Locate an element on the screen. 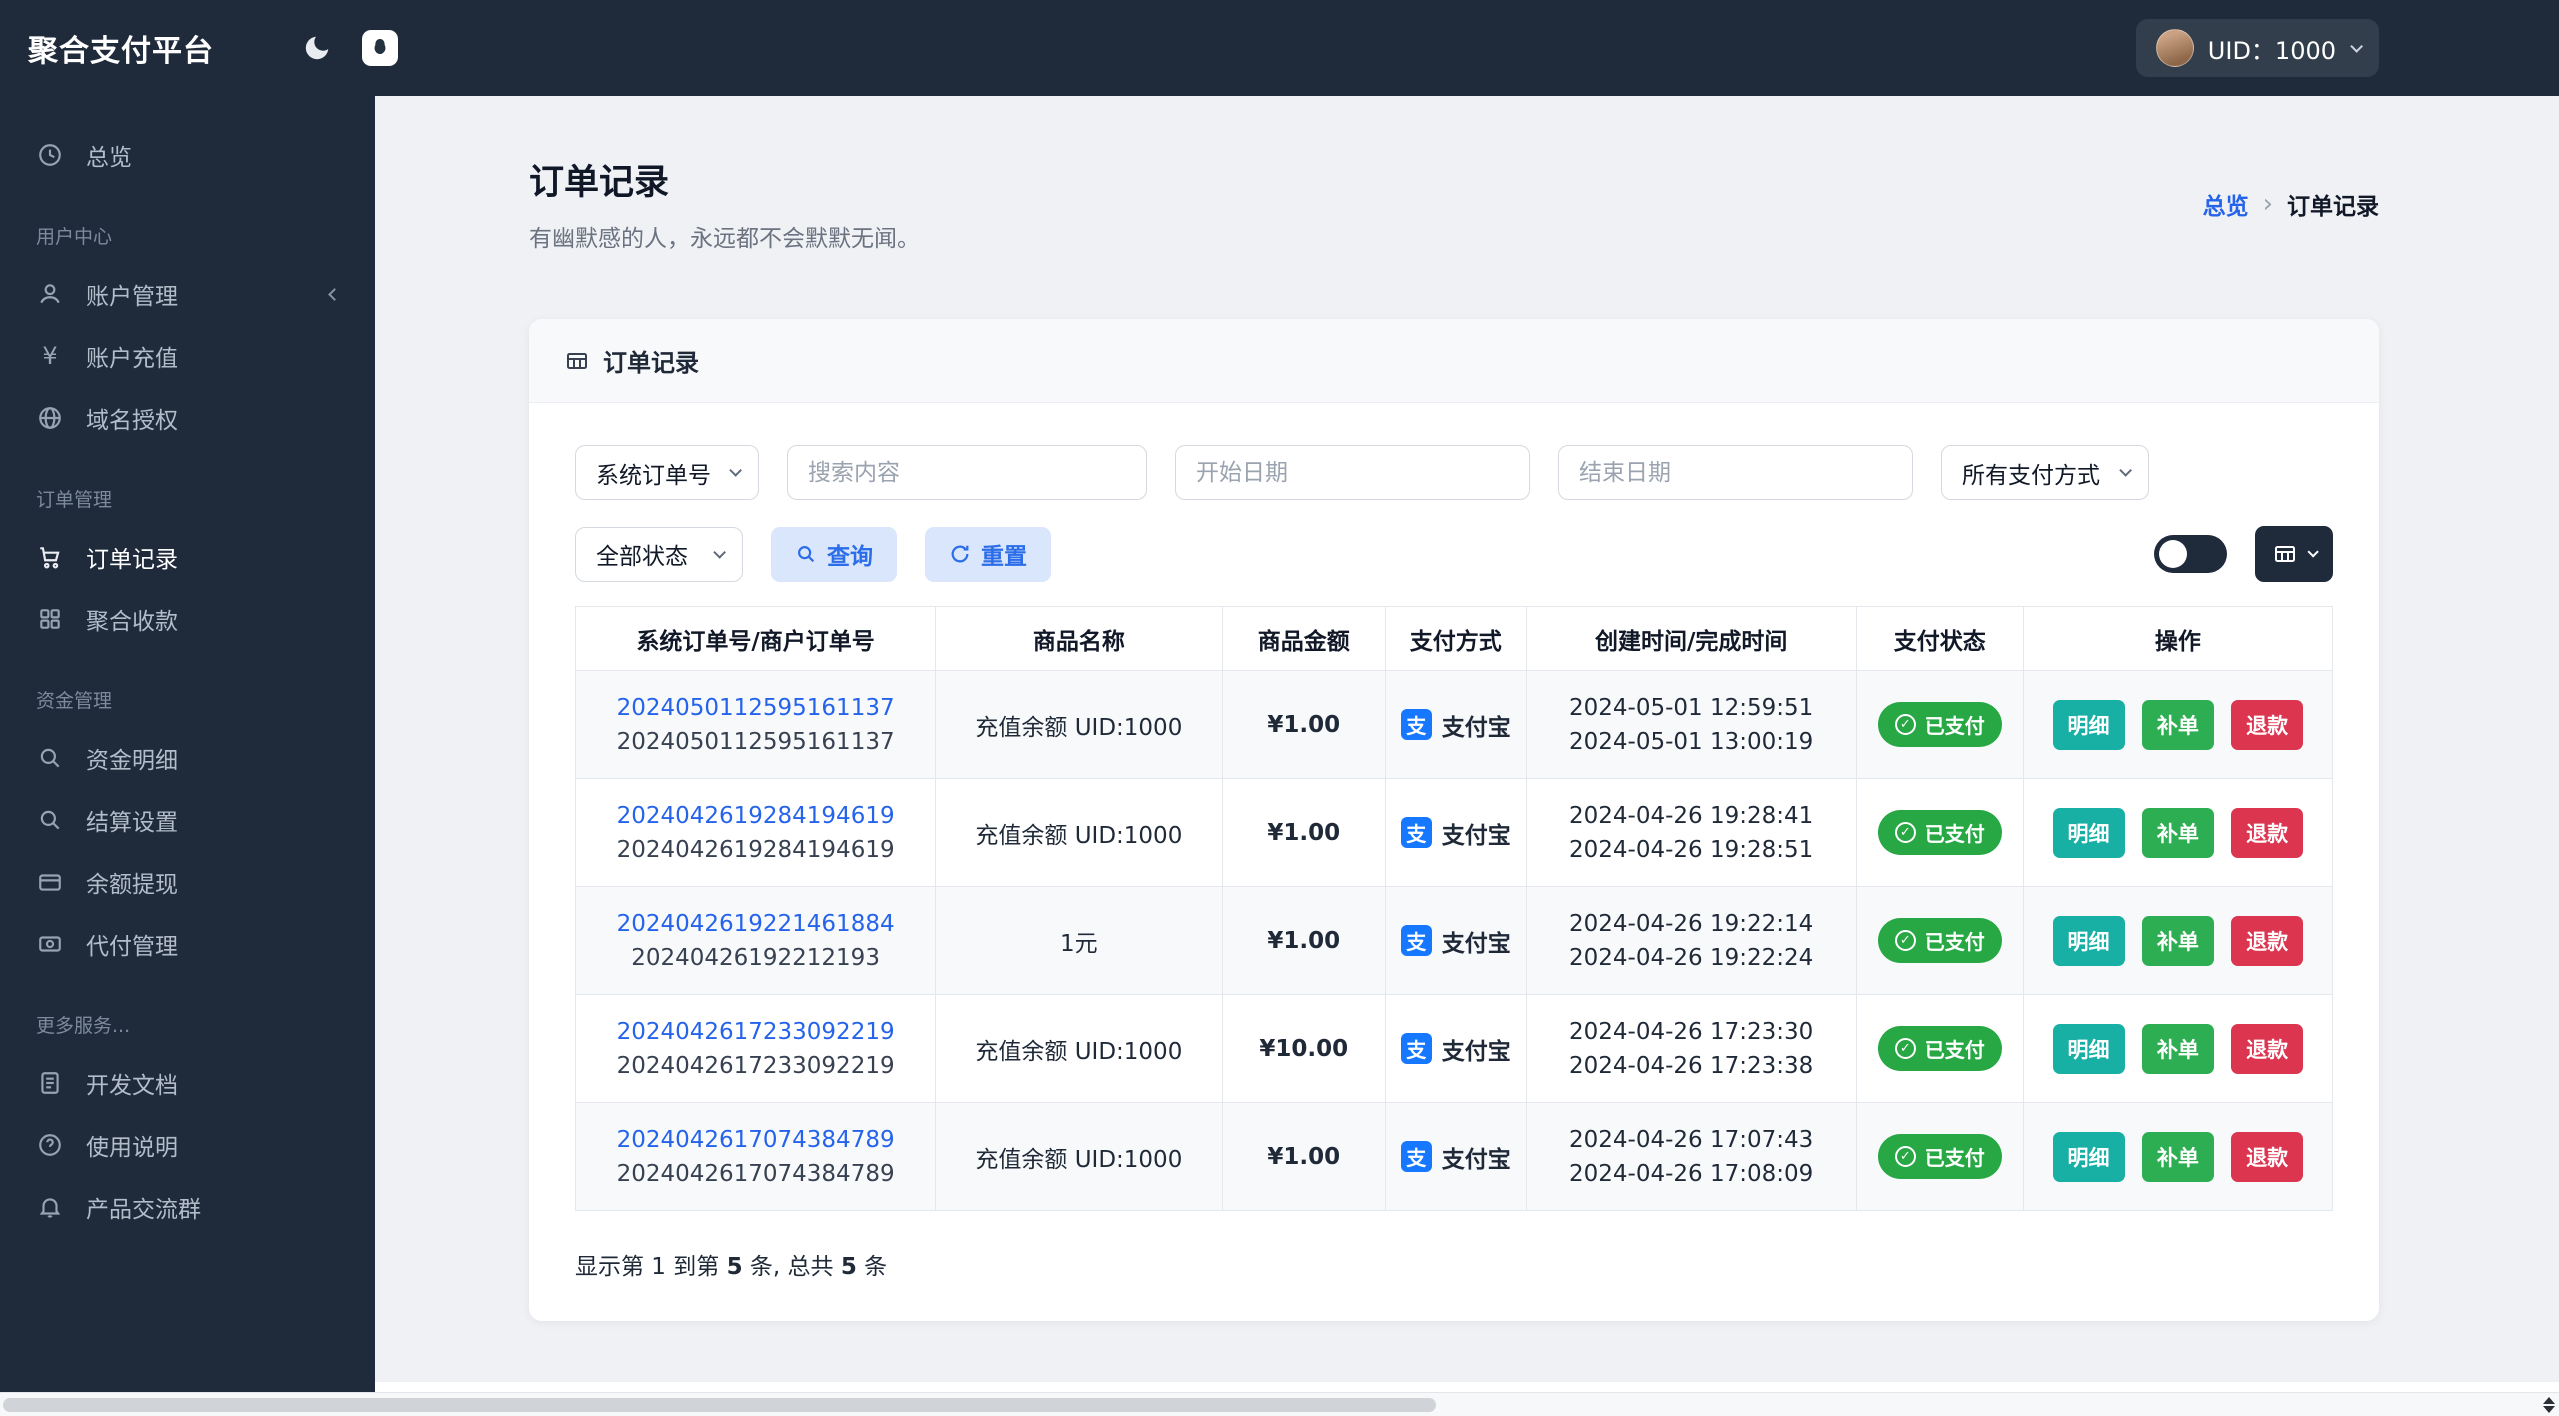 This screenshot has height=1416, width=2559. chevron-left-icon is located at coordinates (334, 294).